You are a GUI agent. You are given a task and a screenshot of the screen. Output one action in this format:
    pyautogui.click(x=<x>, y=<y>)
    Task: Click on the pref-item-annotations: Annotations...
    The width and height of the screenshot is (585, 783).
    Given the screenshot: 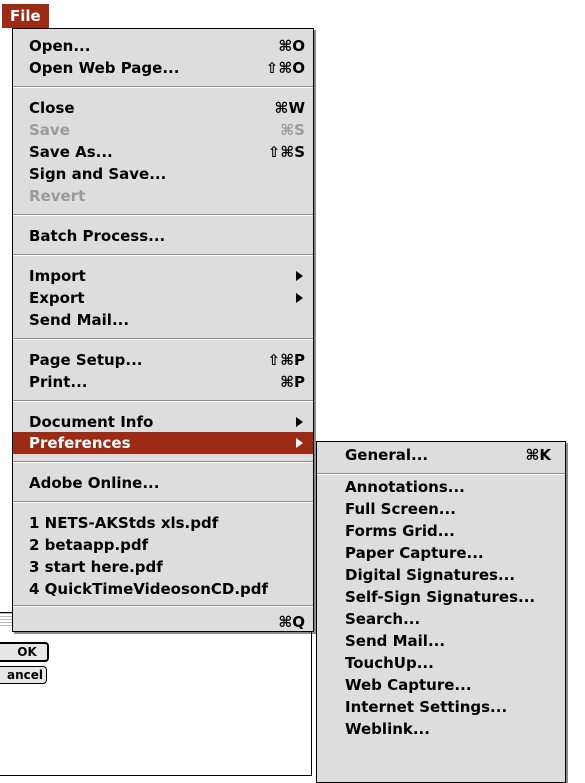 What is the action you would take?
    pyautogui.click(x=441, y=487)
    